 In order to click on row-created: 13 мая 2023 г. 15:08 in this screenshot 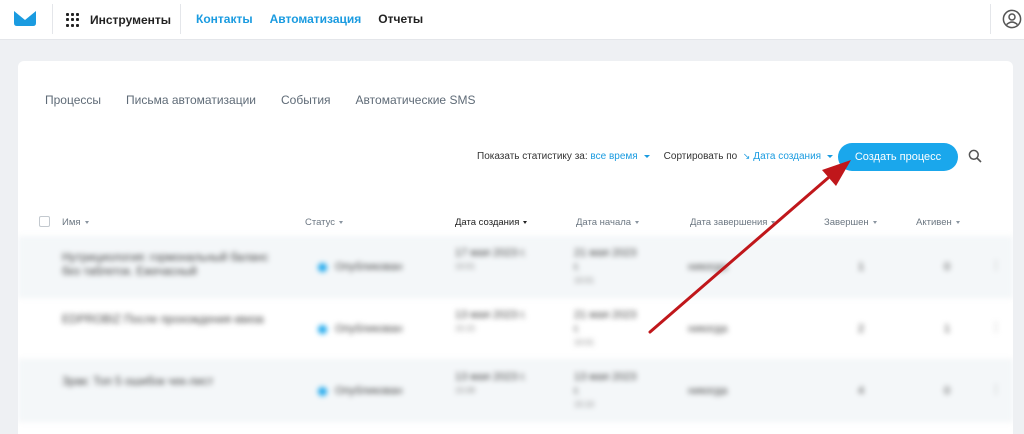, I will do `click(491, 383)`.